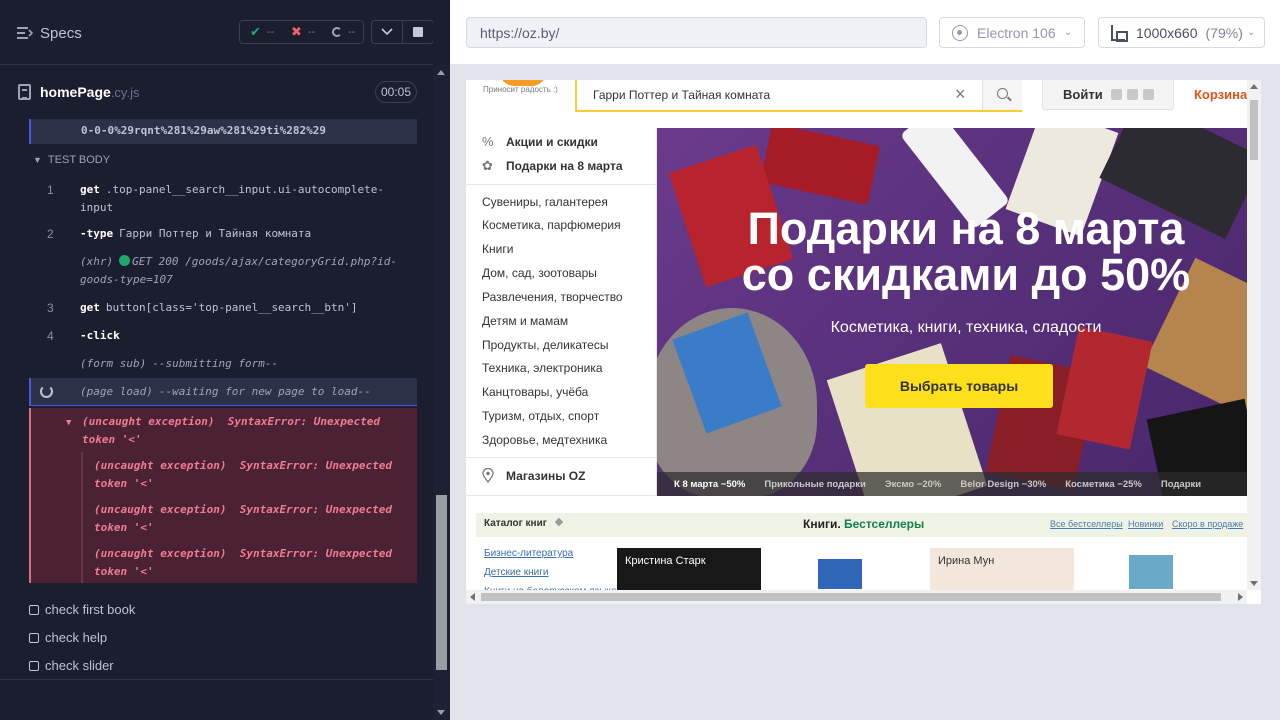 This screenshot has height=720, width=1280. What do you see at coordinates (681, 95) in the screenshot?
I see `search-input: Гарри Поттер и Тайная комната` at bounding box center [681, 95].